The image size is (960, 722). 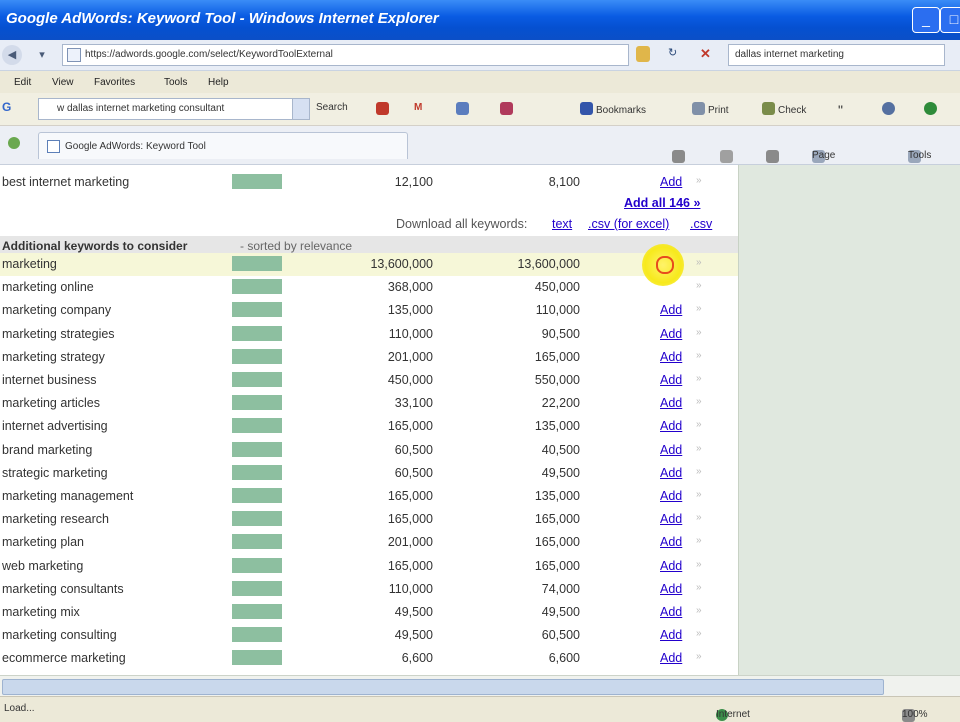 What do you see at coordinates (789, 54) in the screenshot?
I see `live-search-value: dallas internet marketing` at bounding box center [789, 54].